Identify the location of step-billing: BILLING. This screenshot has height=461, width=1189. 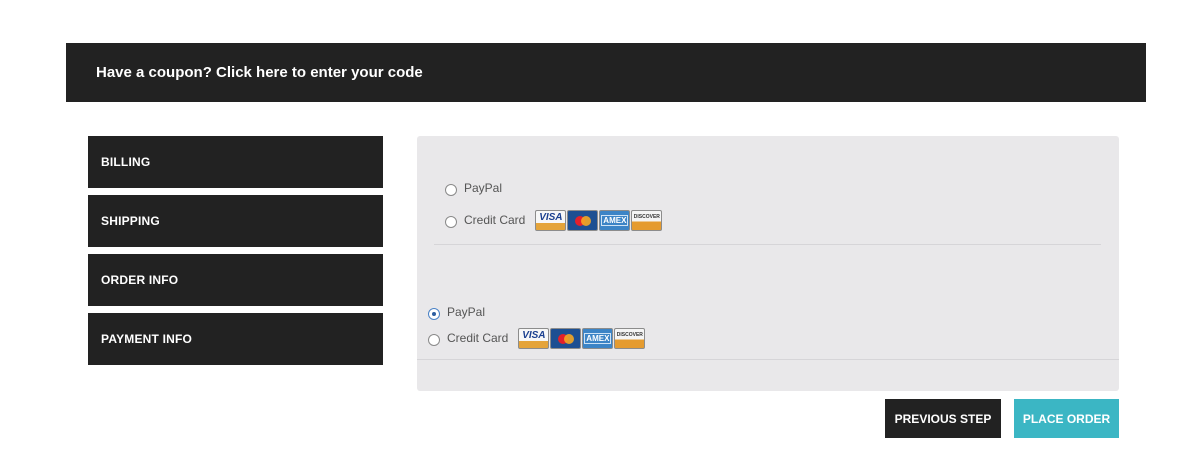
(235, 162).